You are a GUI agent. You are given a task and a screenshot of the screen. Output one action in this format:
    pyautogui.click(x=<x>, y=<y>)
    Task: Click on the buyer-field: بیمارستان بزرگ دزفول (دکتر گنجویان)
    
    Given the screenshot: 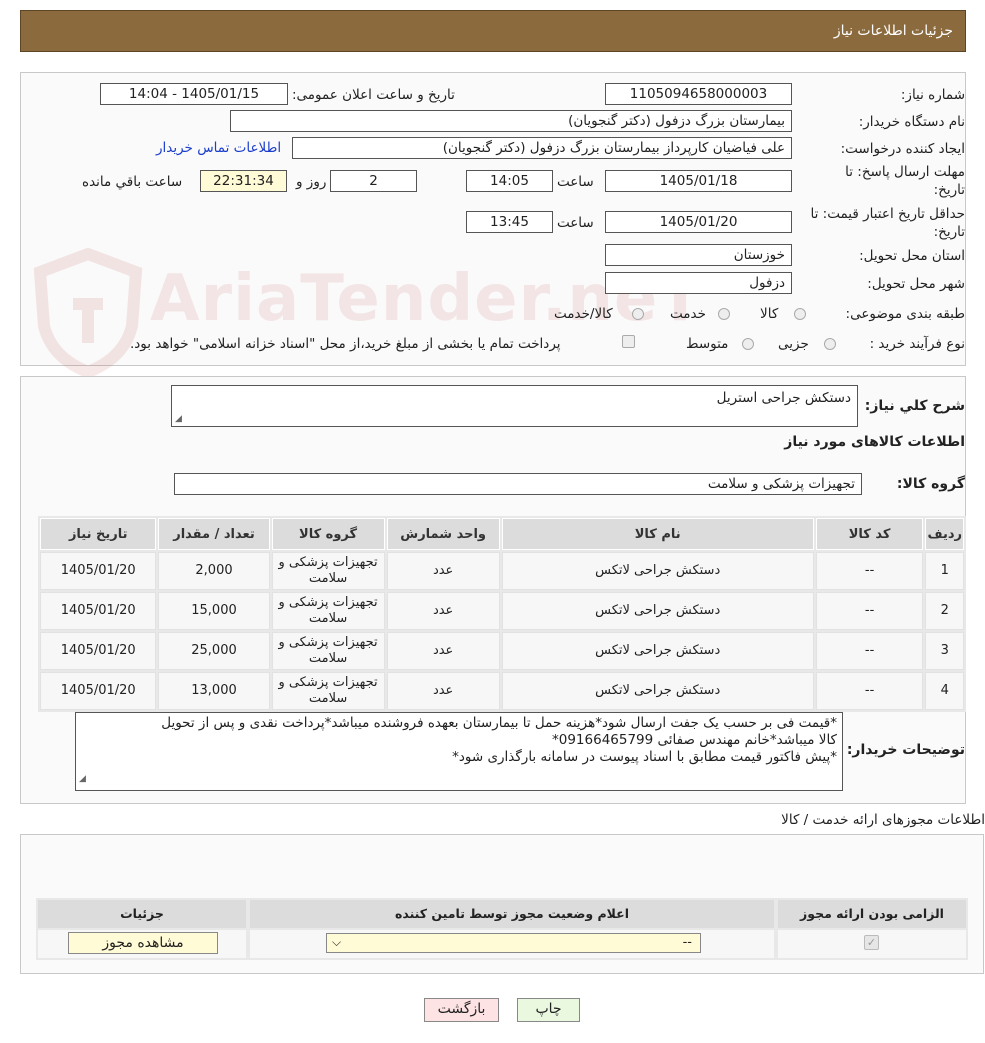 What is the action you would take?
    pyautogui.click(x=511, y=121)
    